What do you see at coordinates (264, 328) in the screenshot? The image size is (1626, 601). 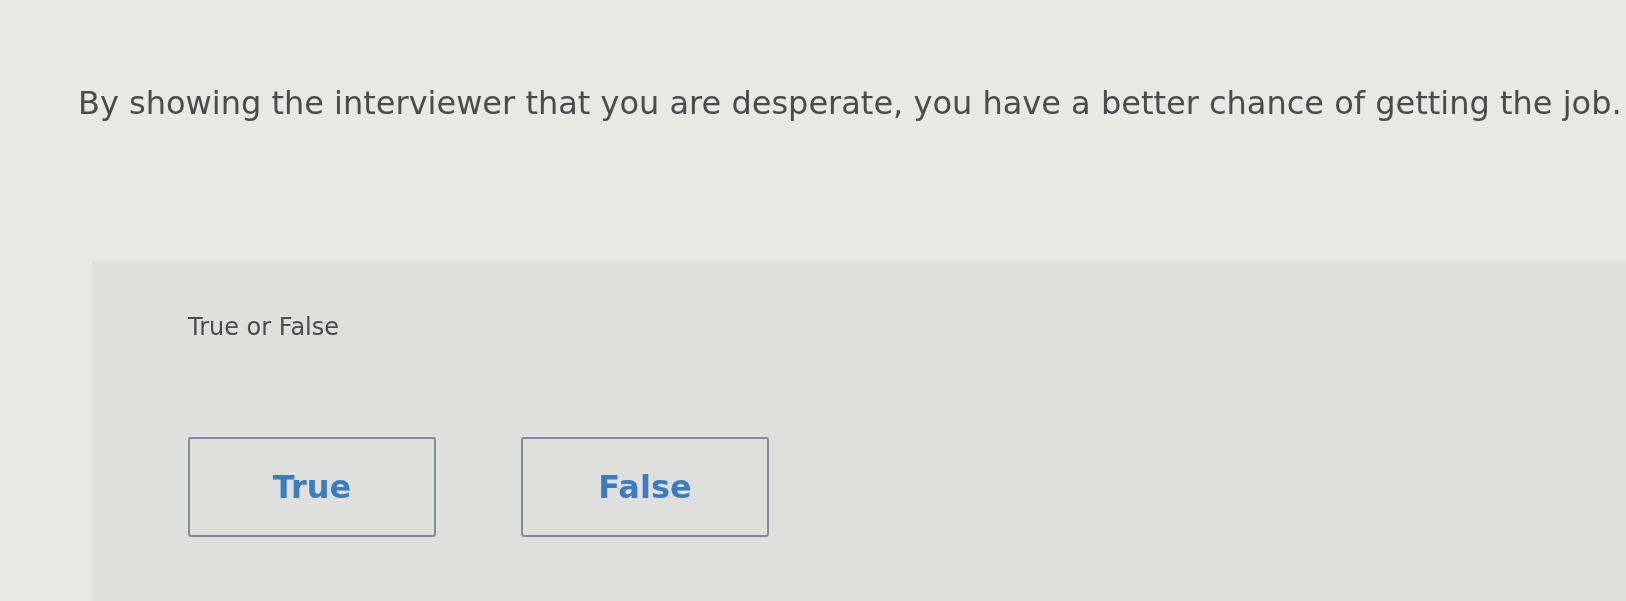 I see `prompt-text: True or False` at bounding box center [264, 328].